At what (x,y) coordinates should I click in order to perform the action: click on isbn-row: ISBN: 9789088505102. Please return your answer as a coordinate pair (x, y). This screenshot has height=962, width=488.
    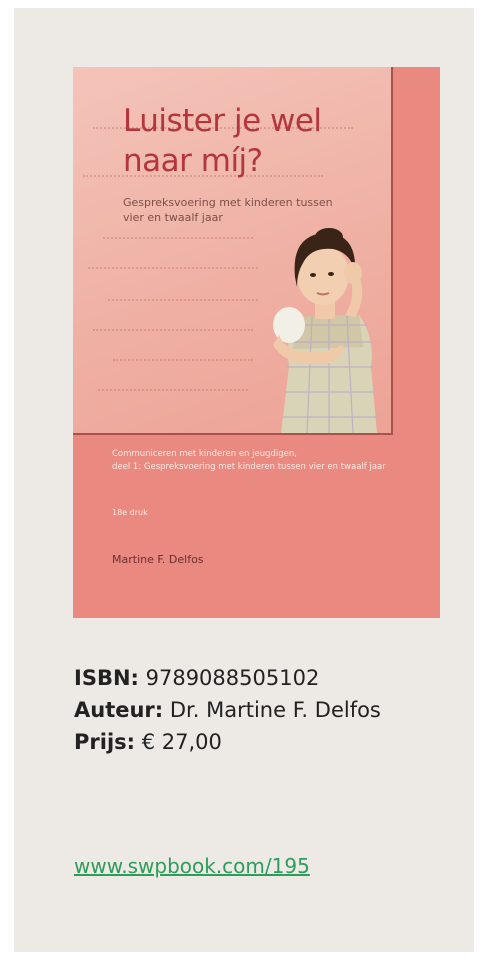
    Looking at the image, I should click on (264, 678).